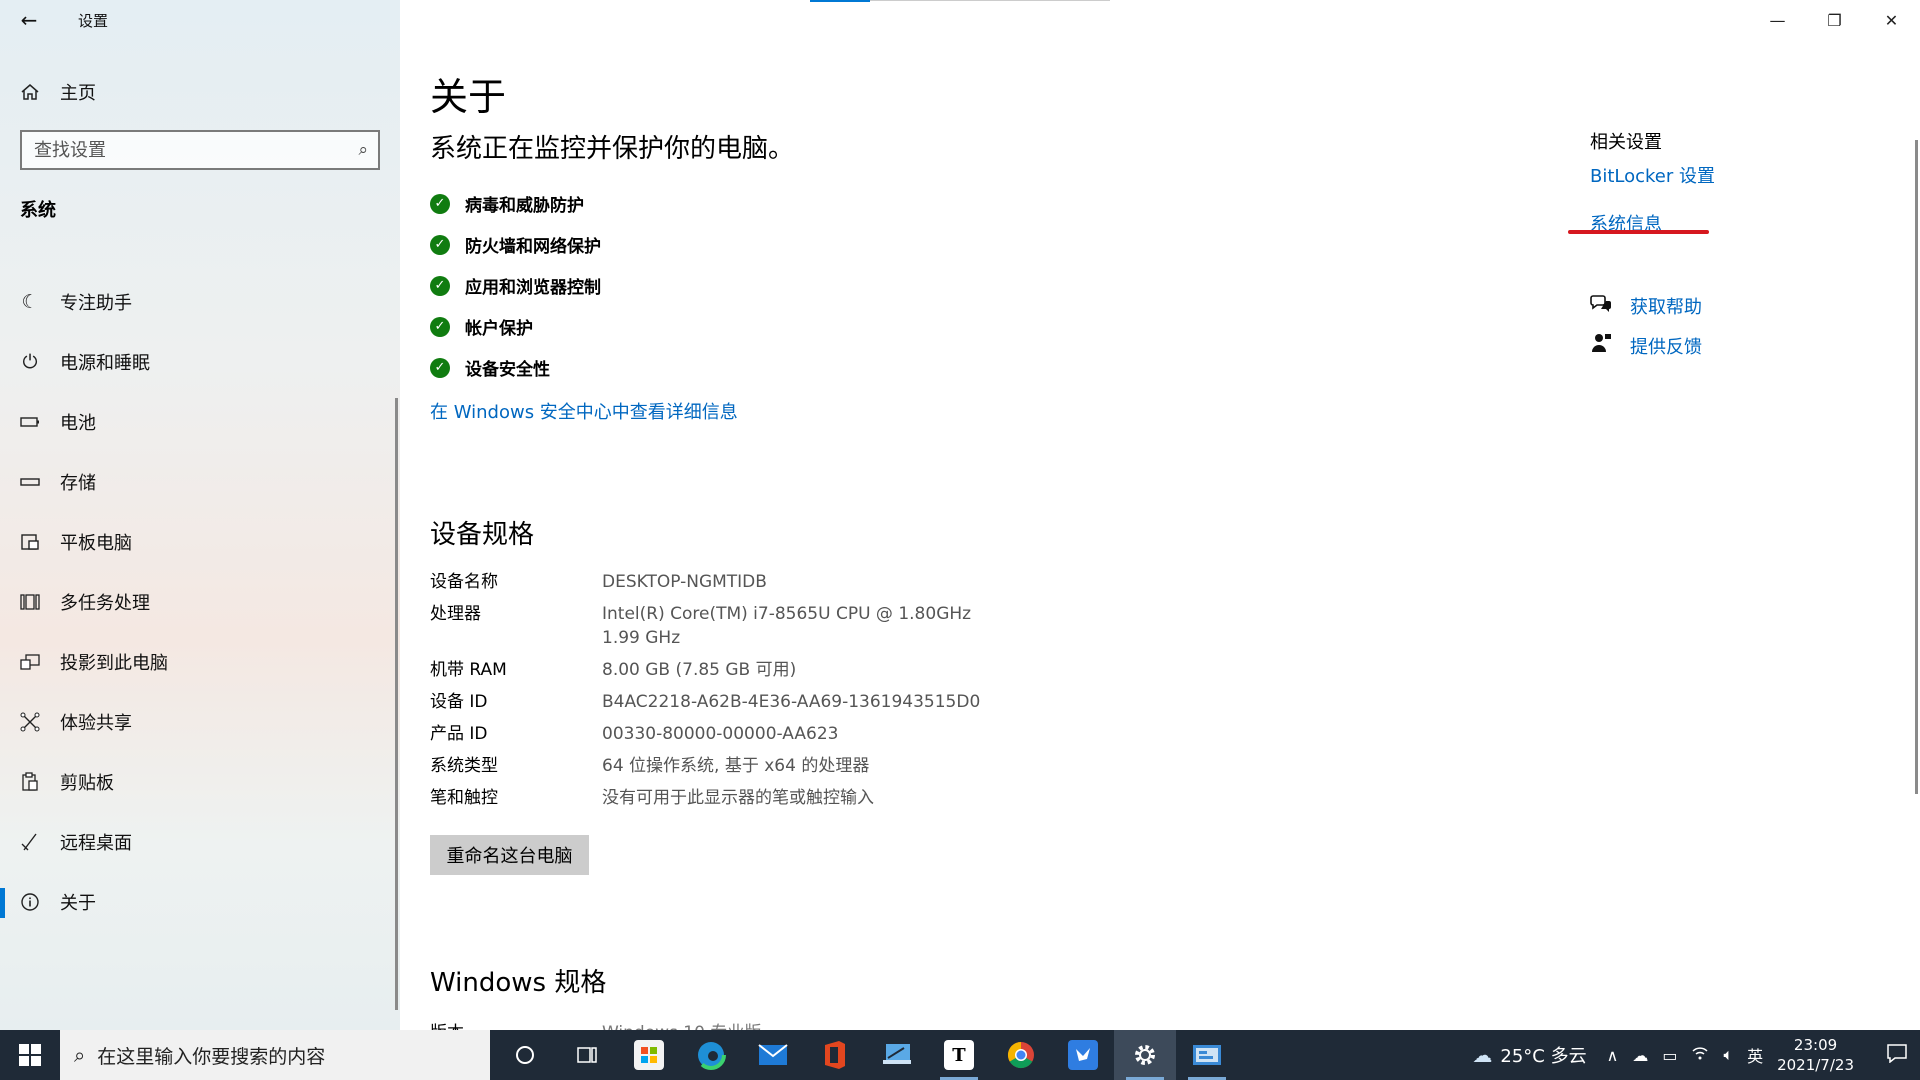 The width and height of the screenshot is (1920, 1080). What do you see at coordinates (464, 798) in the screenshot?
I see `spec-key: 笔和触控` at bounding box center [464, 798].